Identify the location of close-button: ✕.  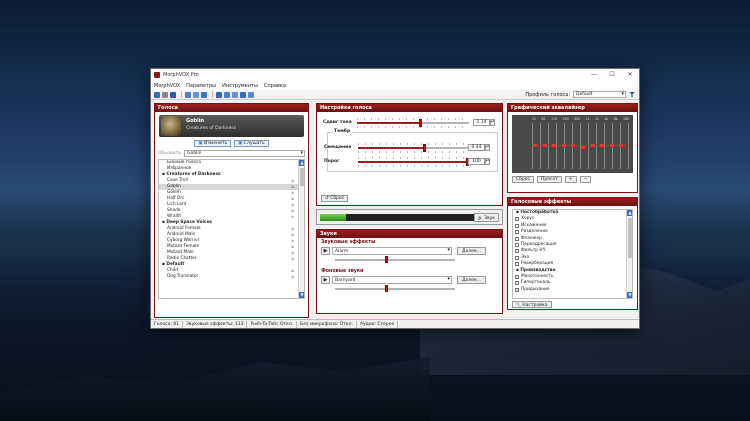
(630, 75).